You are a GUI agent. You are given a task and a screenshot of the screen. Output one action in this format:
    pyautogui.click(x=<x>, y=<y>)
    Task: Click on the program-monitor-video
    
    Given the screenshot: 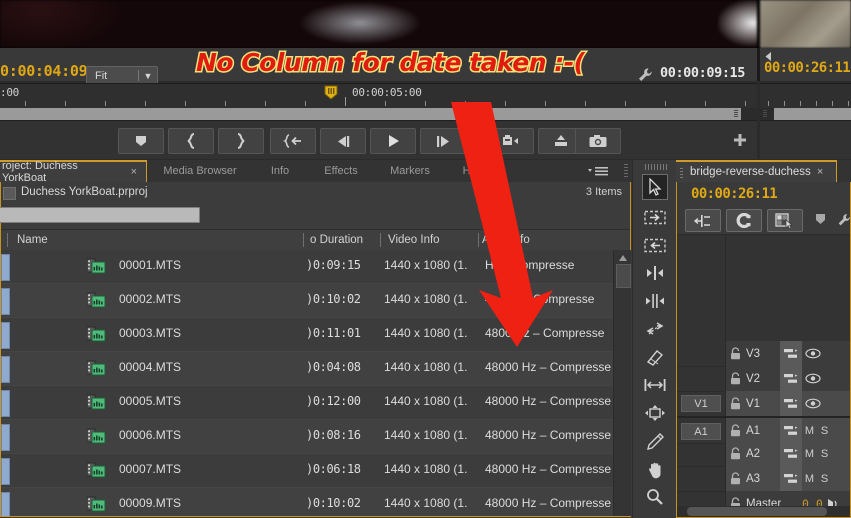 What is the action you would take?
    pyautogui.click(x=805, y=24)
    